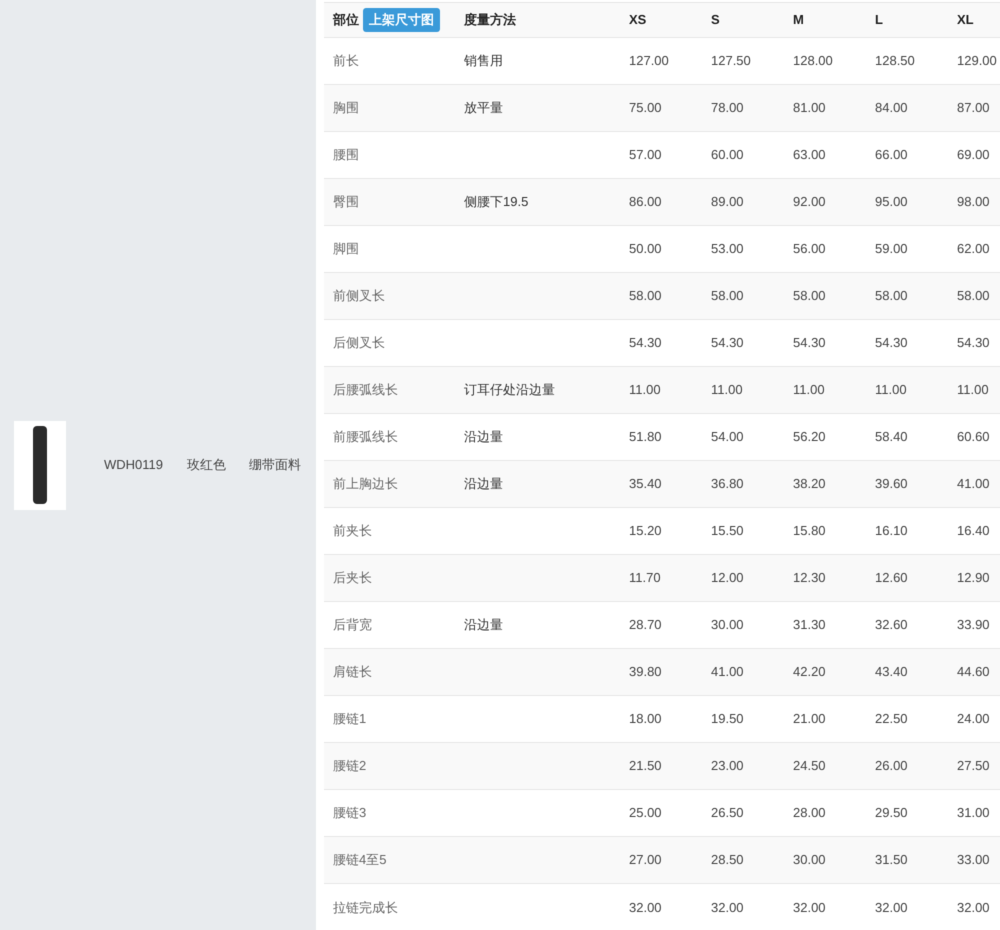  What do you see at coordinates (365, 390) in the screenshot?
I see `part-cell: 后腰弧线长` at bounding box center [365, 390].